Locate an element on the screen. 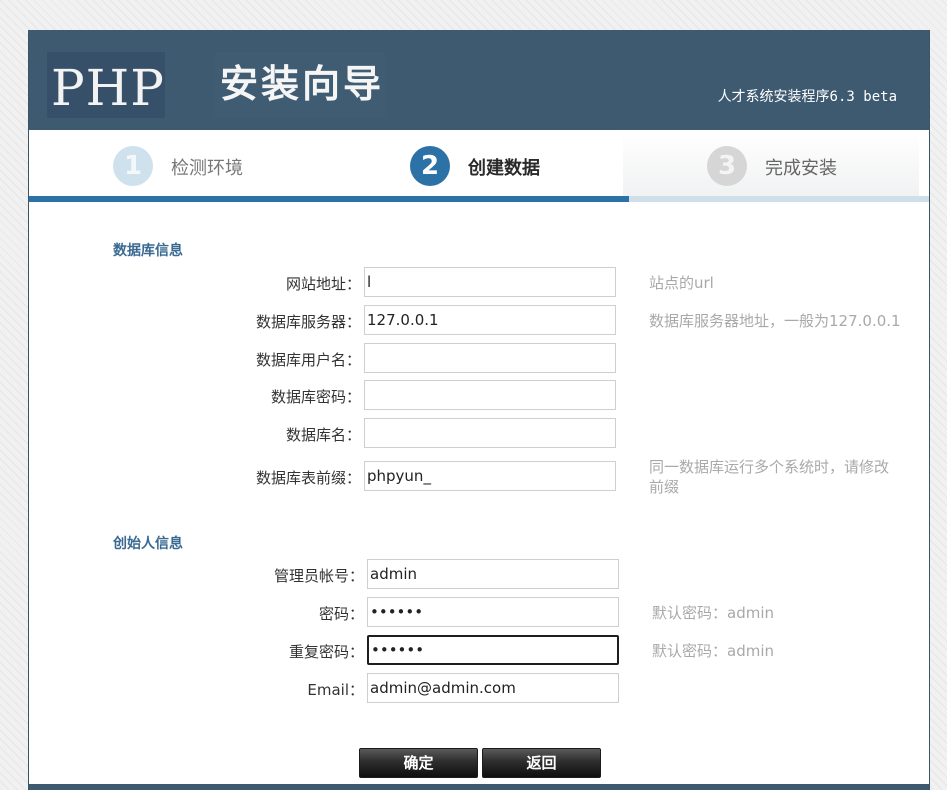 Image resolution: width=947 pixels, height=790 pixels. db-user-input is located at coordinates (490, 358).